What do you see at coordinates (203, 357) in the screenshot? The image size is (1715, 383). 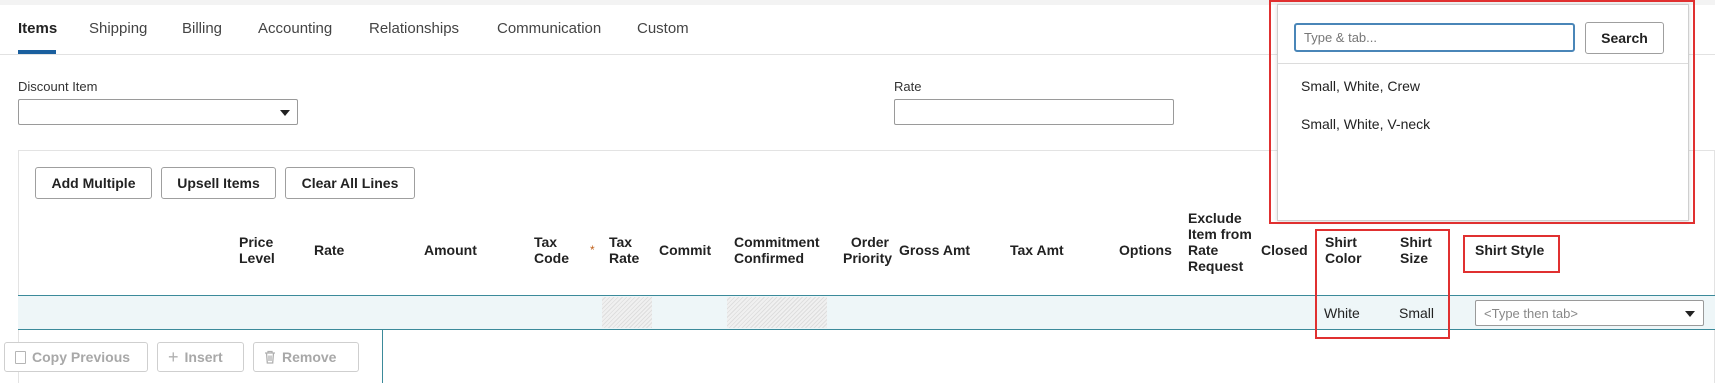 I see `insert-label: Insert` at bounding box center [203, 357].